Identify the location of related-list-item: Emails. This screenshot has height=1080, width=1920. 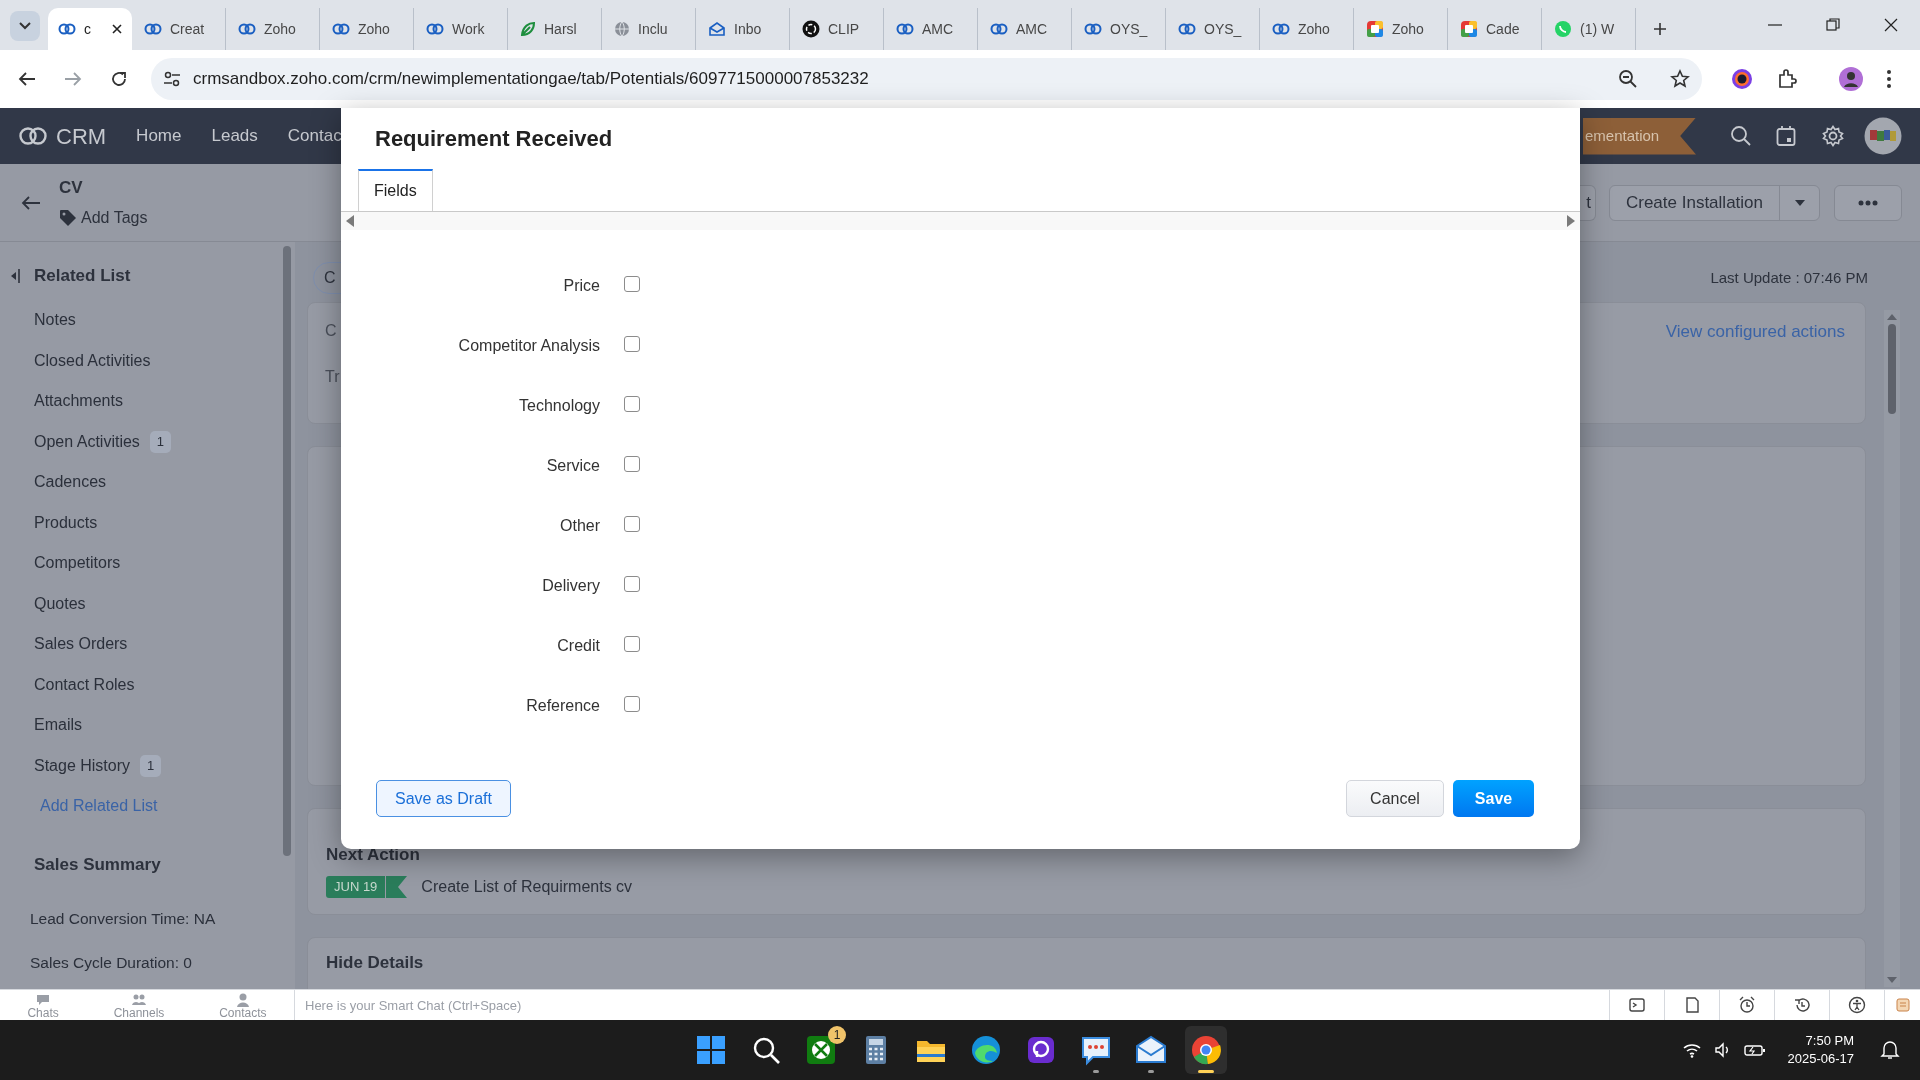
(58, 725).